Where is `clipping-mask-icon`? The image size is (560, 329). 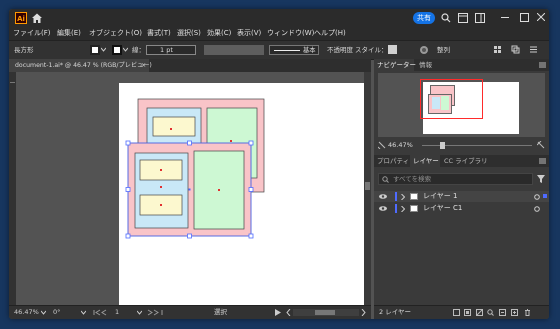 clipping-mask-icon is located at coordinates (479, 312).